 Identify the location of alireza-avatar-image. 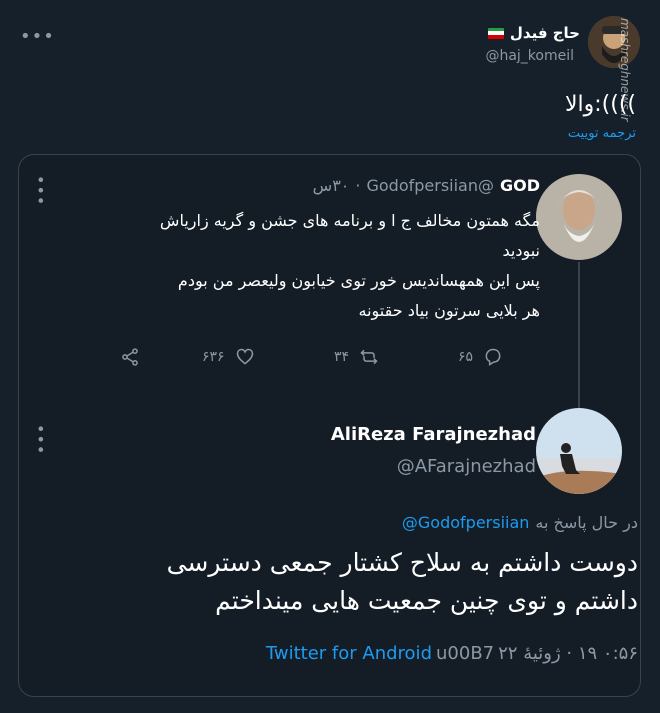
(579, 451).